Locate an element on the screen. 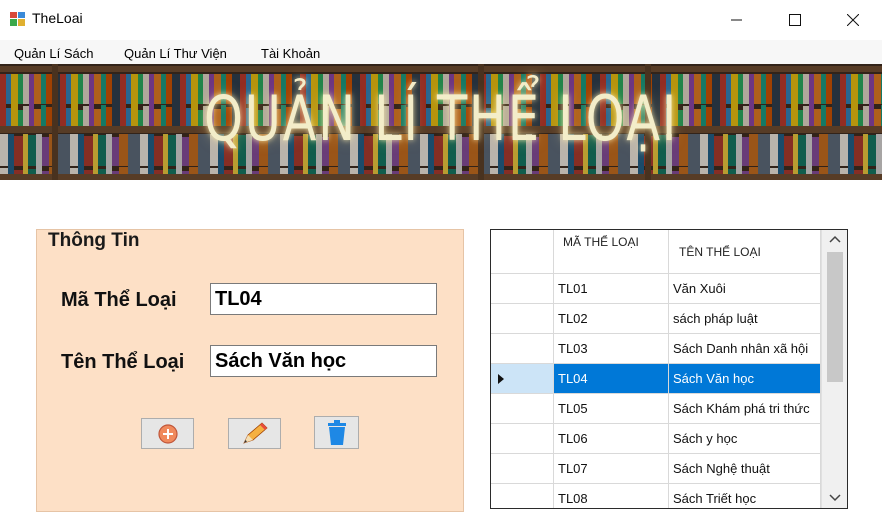 Image resolution: width=882 pixels, height=527 pixels. table-row: TL08 Sách Triết học is located at coordinates (656, 496).